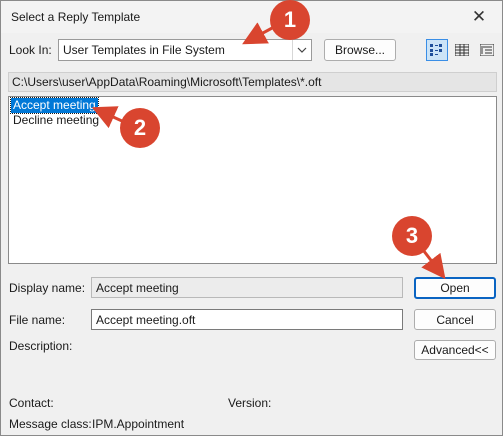 The image size is (503, 436). I want to click on close-button: ✕, so click(479, 17).